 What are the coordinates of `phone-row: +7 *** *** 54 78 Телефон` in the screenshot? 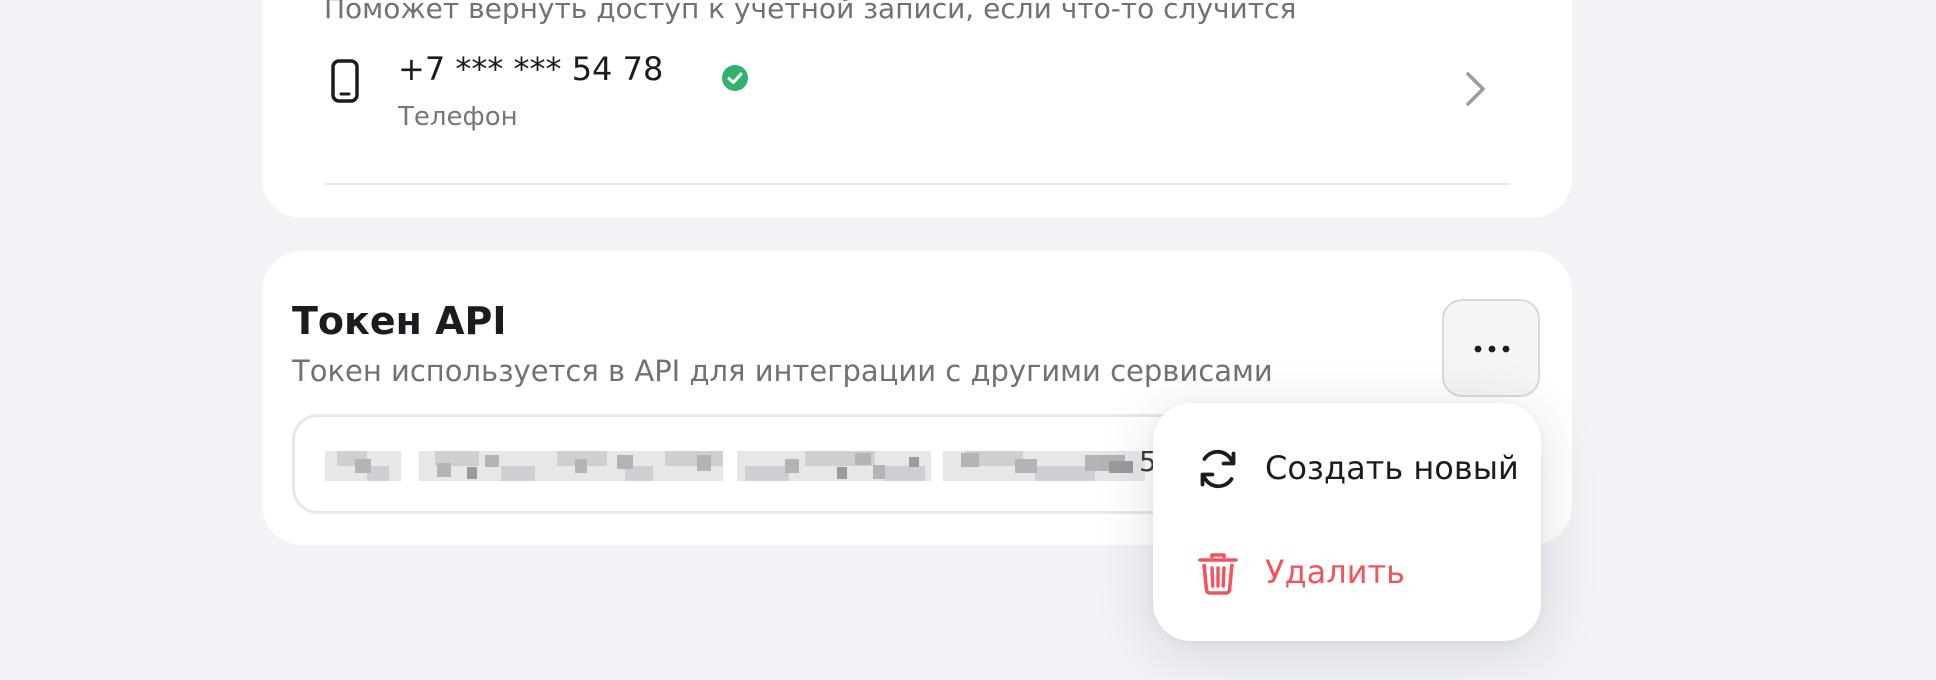 It's located at (917, 103).